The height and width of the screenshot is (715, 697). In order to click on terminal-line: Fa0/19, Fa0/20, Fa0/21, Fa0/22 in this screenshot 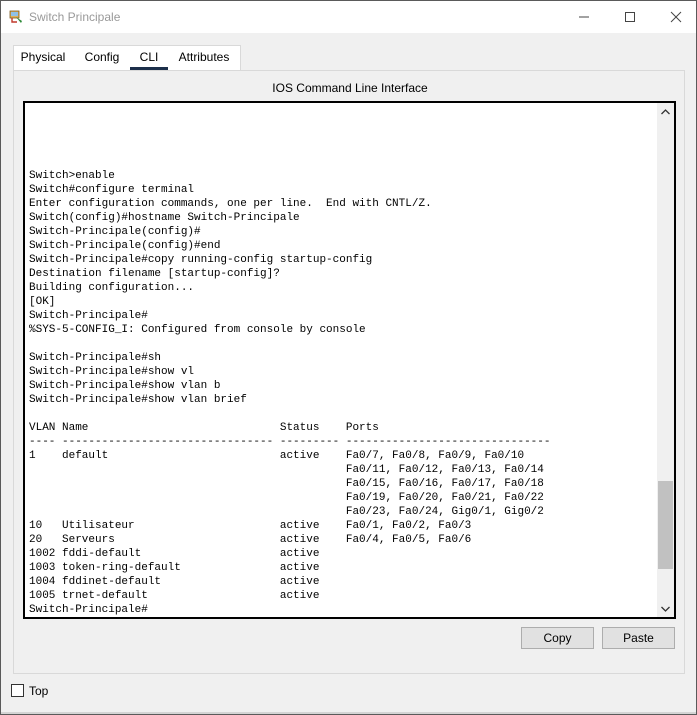, I will do `click(286, 498)`.